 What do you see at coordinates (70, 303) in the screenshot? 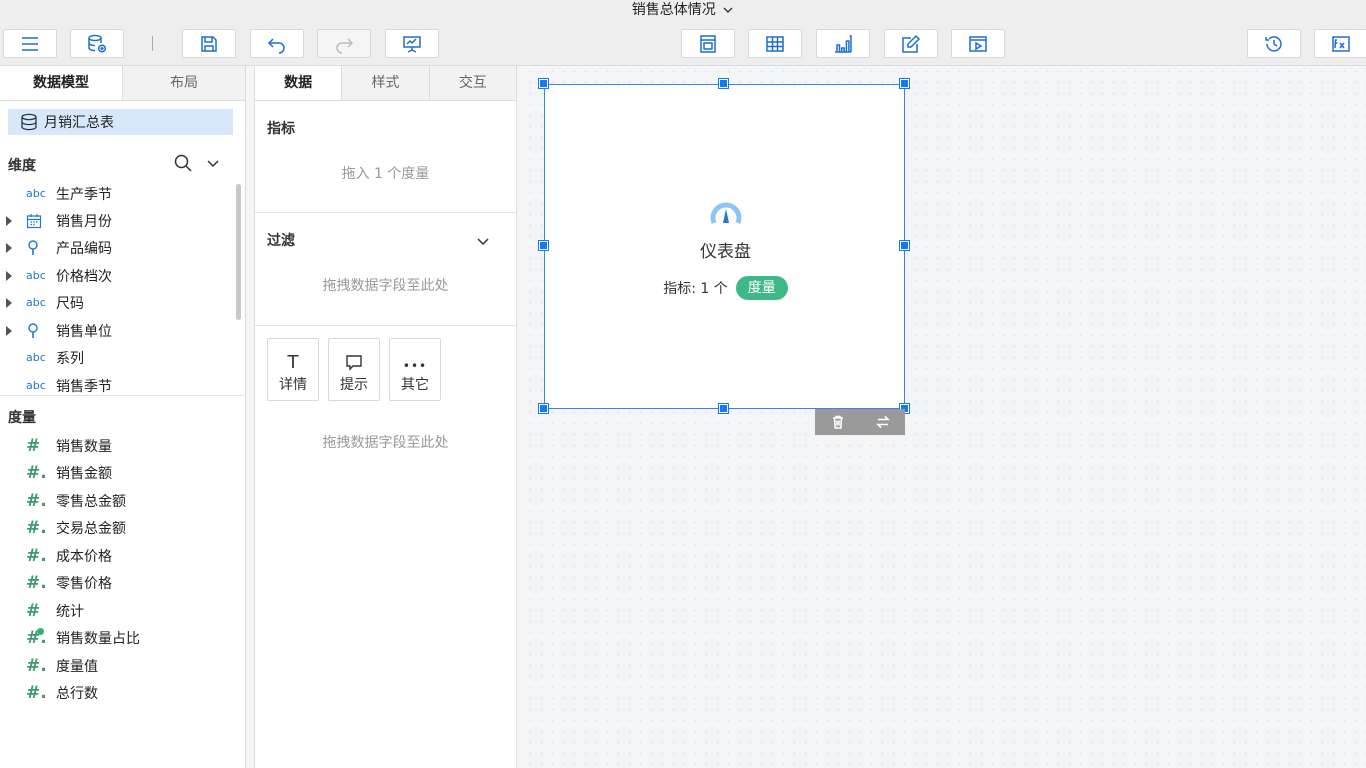
I see `field-label: 尺码` at bounding box center [70, 303].